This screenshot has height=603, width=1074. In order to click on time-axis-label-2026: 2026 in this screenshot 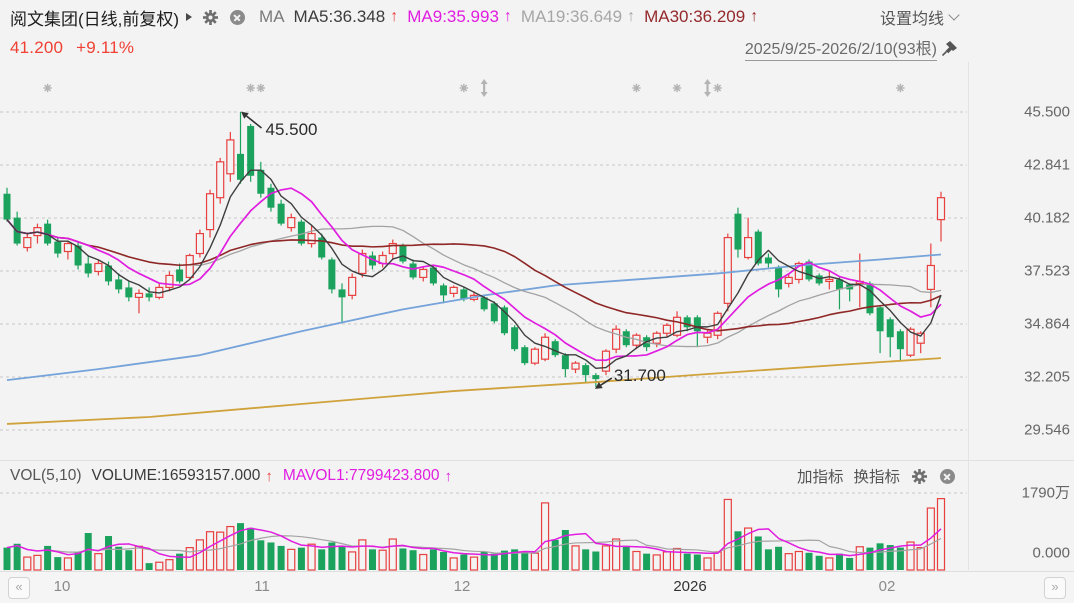, I will do `click(690, 586)`.